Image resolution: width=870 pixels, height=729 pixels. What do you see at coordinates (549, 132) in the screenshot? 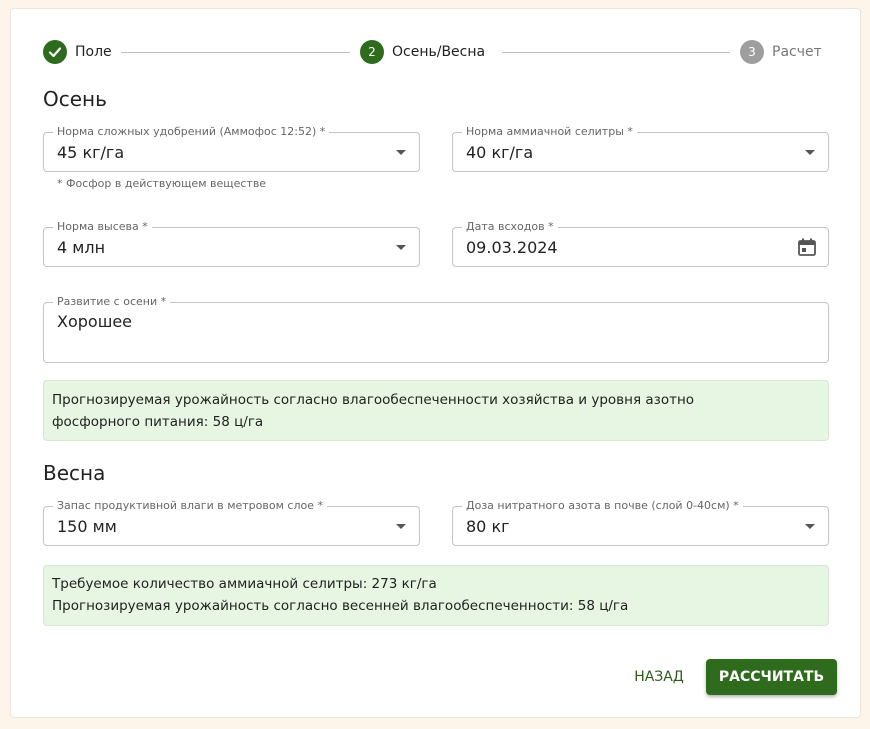
I see `field-label: Норма аммиачной селитры *` at bounding box center [549, 132].